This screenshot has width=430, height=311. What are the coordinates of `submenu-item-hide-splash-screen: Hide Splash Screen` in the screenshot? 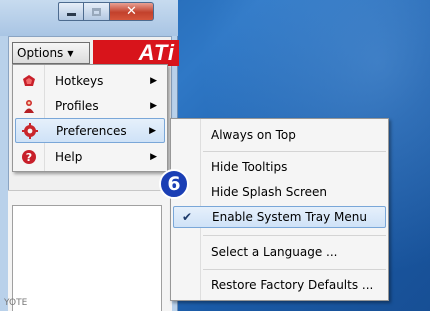 It's located at (279, 192).